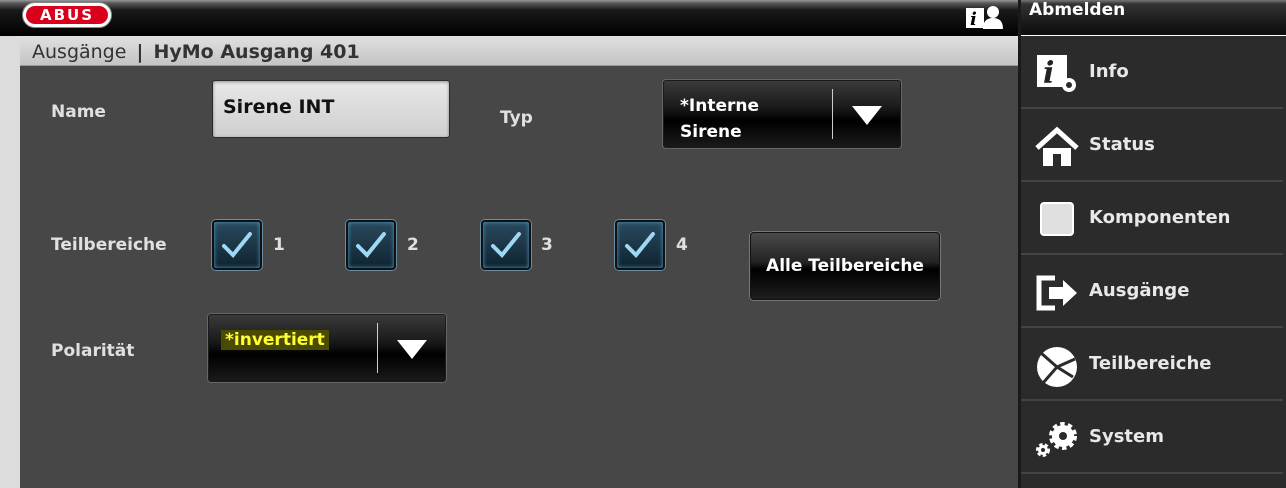 This screenshot has width=1286, height=488. I want to click on all-teilbereiche-button: Alle Teilbereiche, so click(845, 266).